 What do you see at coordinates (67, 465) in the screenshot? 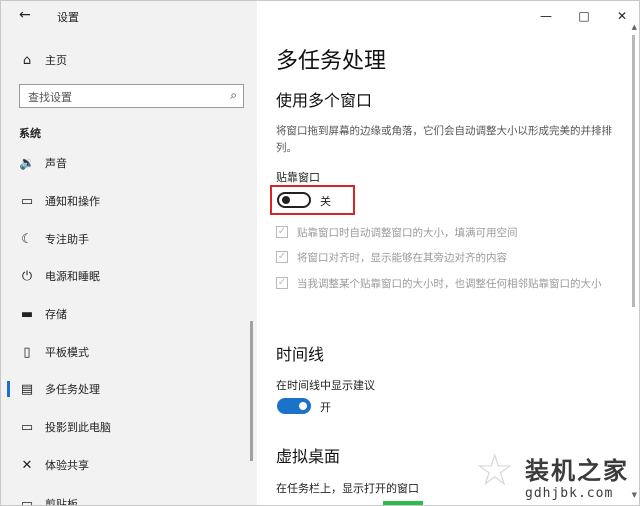
I see `sidebar-item-label: 体验共享` at bounding box center [67, 465].